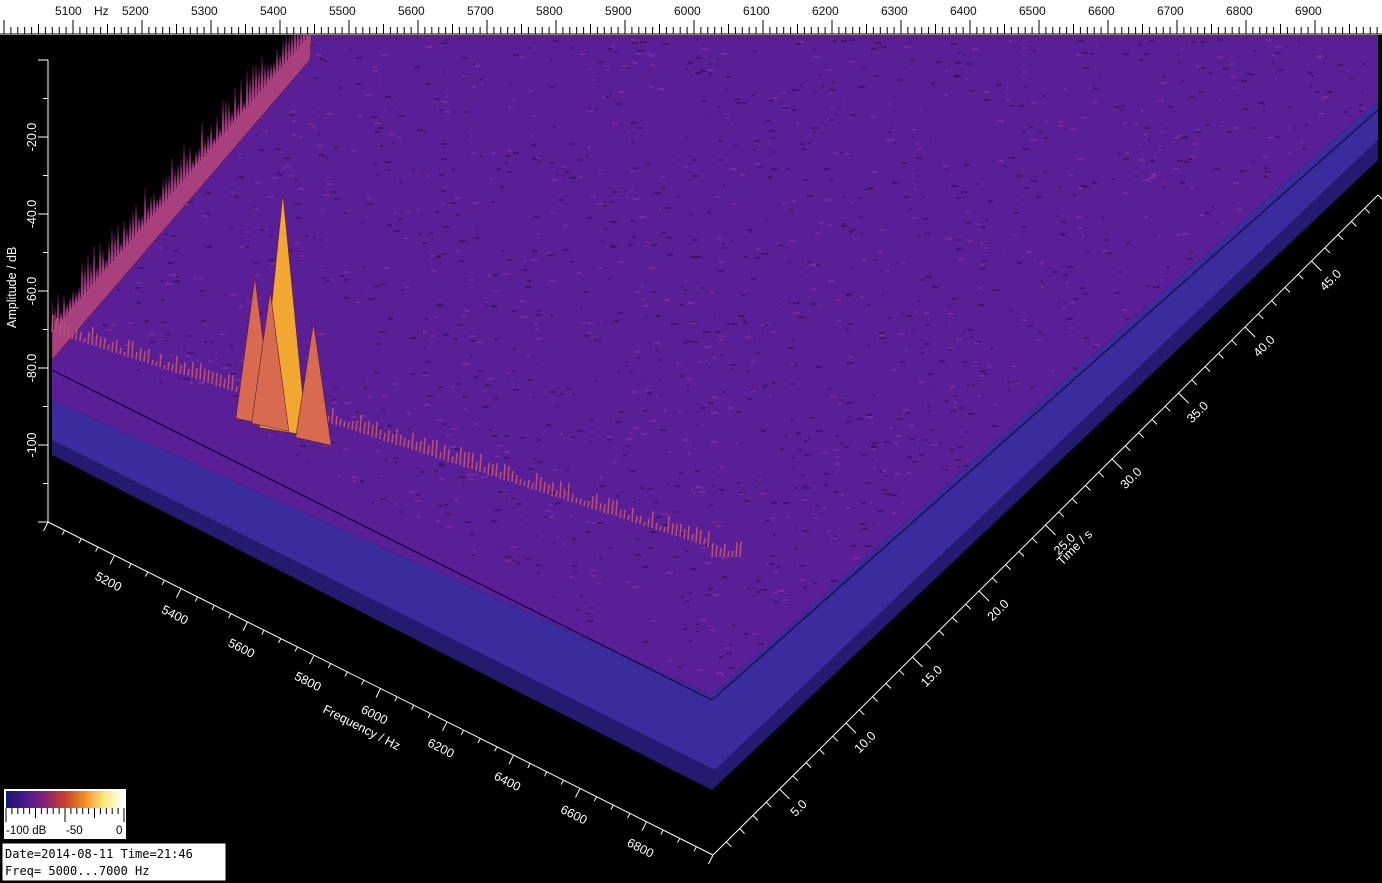 The width and height of the screenshot is (1382, 883). What do you see at coordinates (68, 11) in the screenshot?
I see `ruler-label: 5100` at bounding box center [68, 11].